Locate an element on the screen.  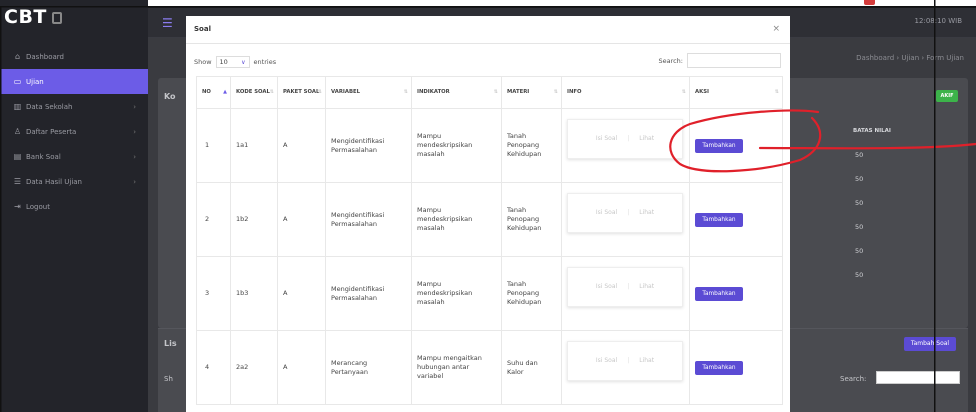
cell-no: 4 is located at coordinates (213, 367).